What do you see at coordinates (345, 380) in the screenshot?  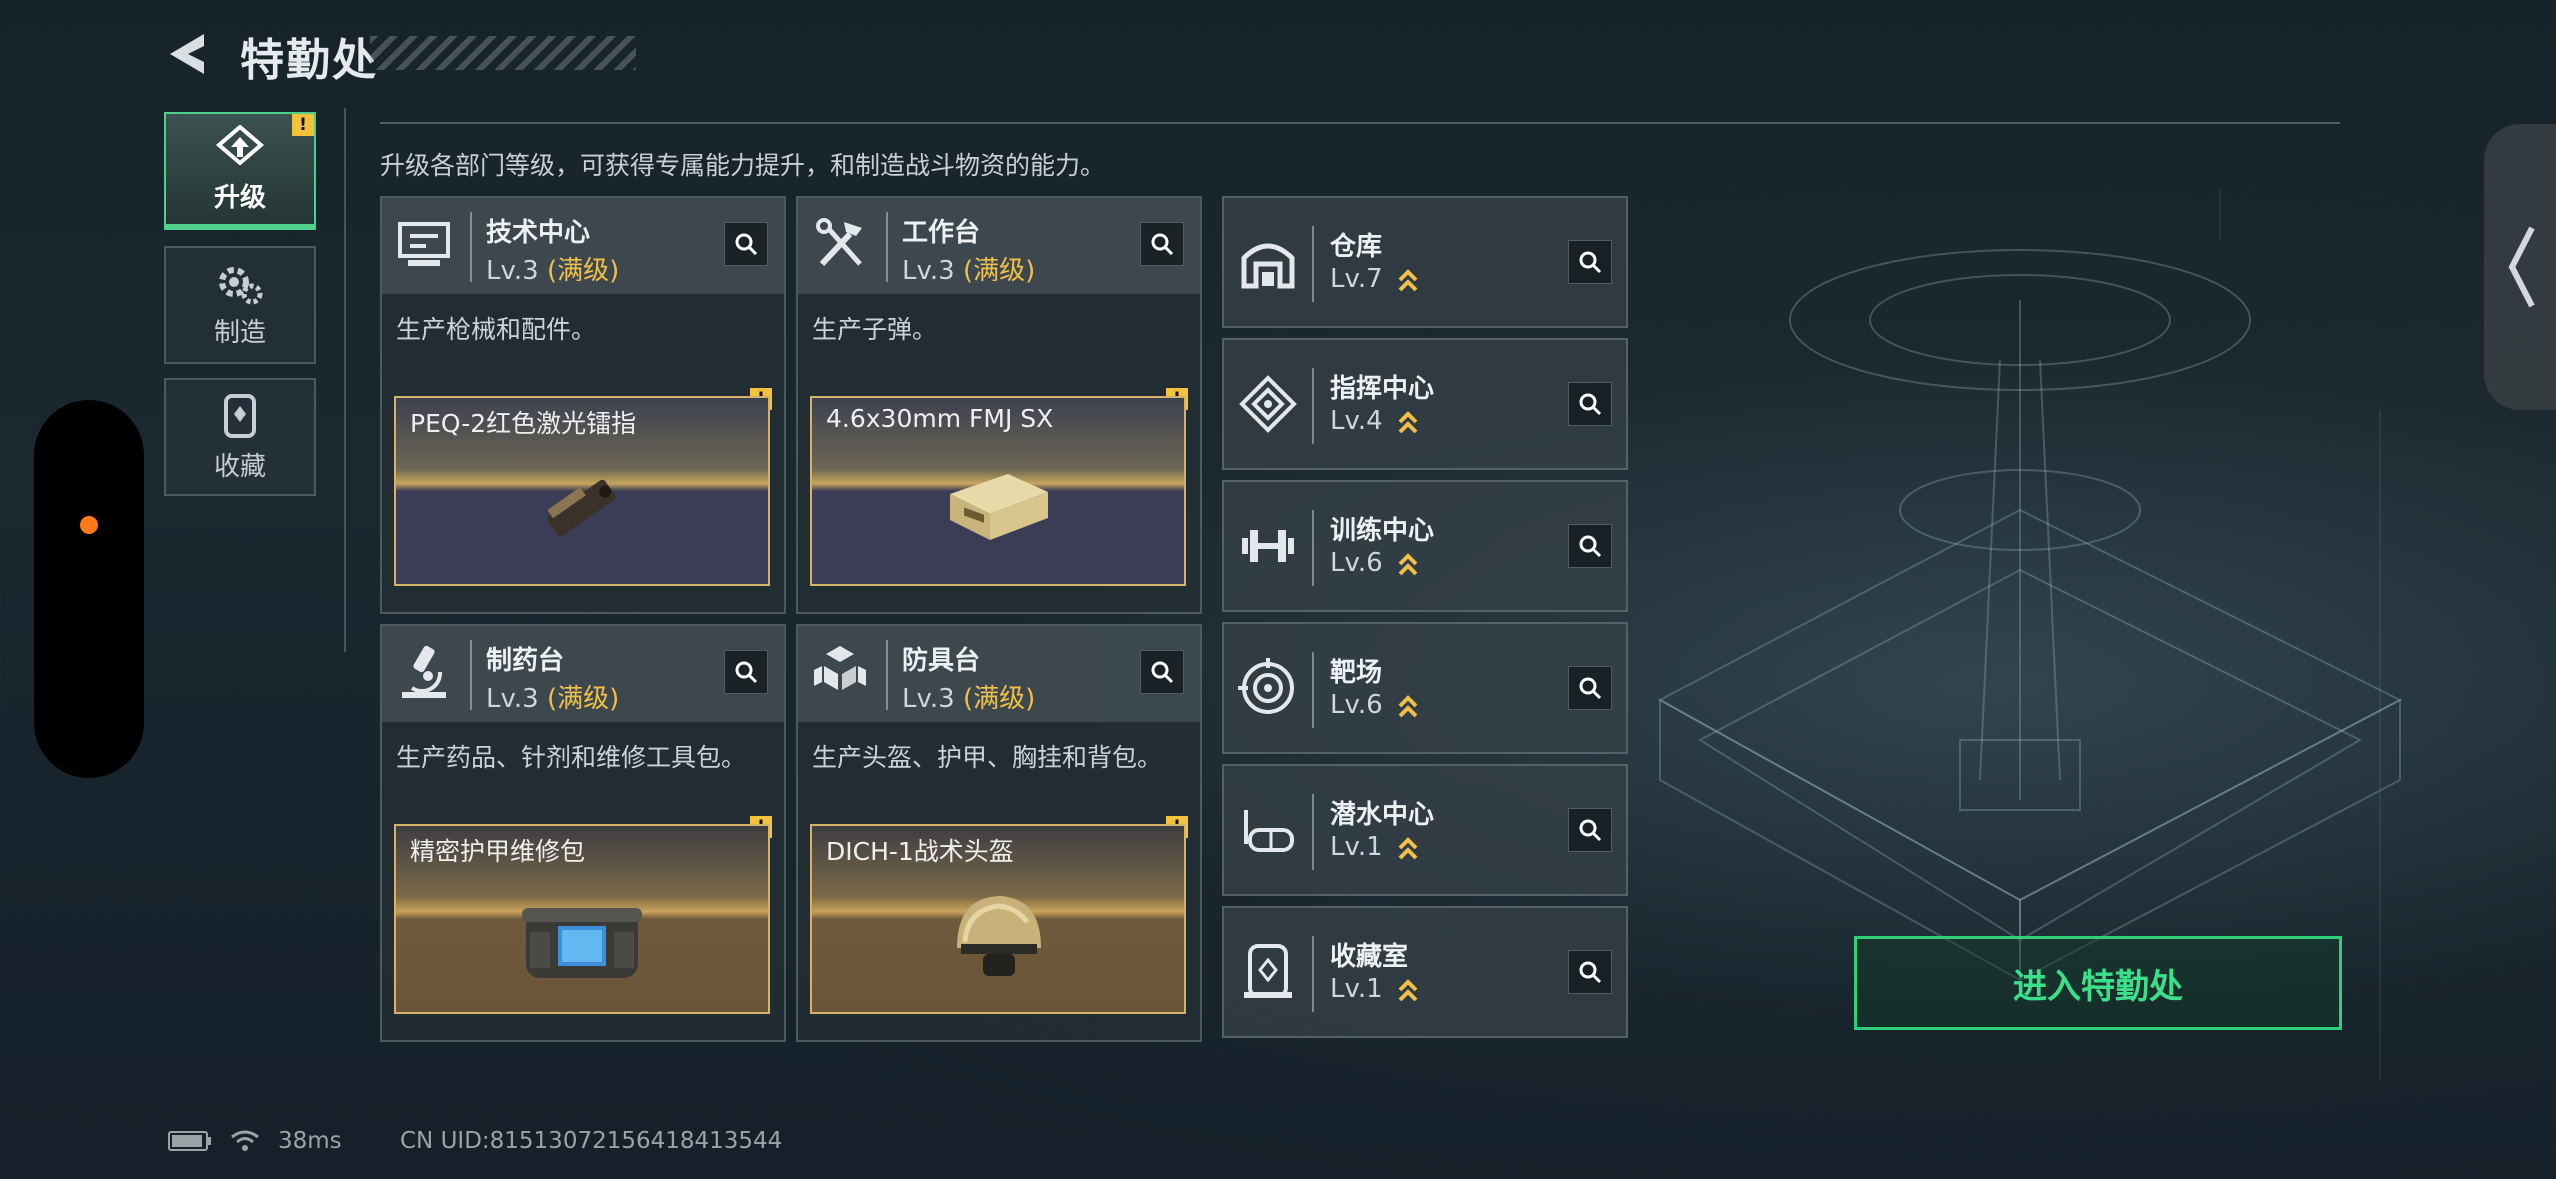 I see `divider` at bounding box center [345, 380].